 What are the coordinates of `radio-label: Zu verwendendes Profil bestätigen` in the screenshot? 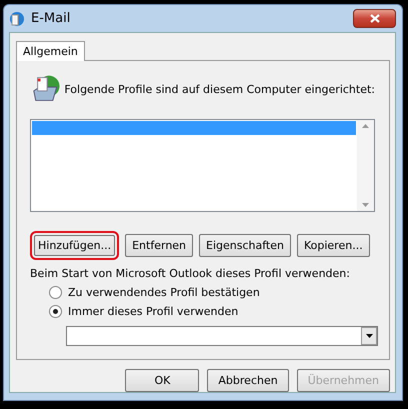 It's located at (164, 292).